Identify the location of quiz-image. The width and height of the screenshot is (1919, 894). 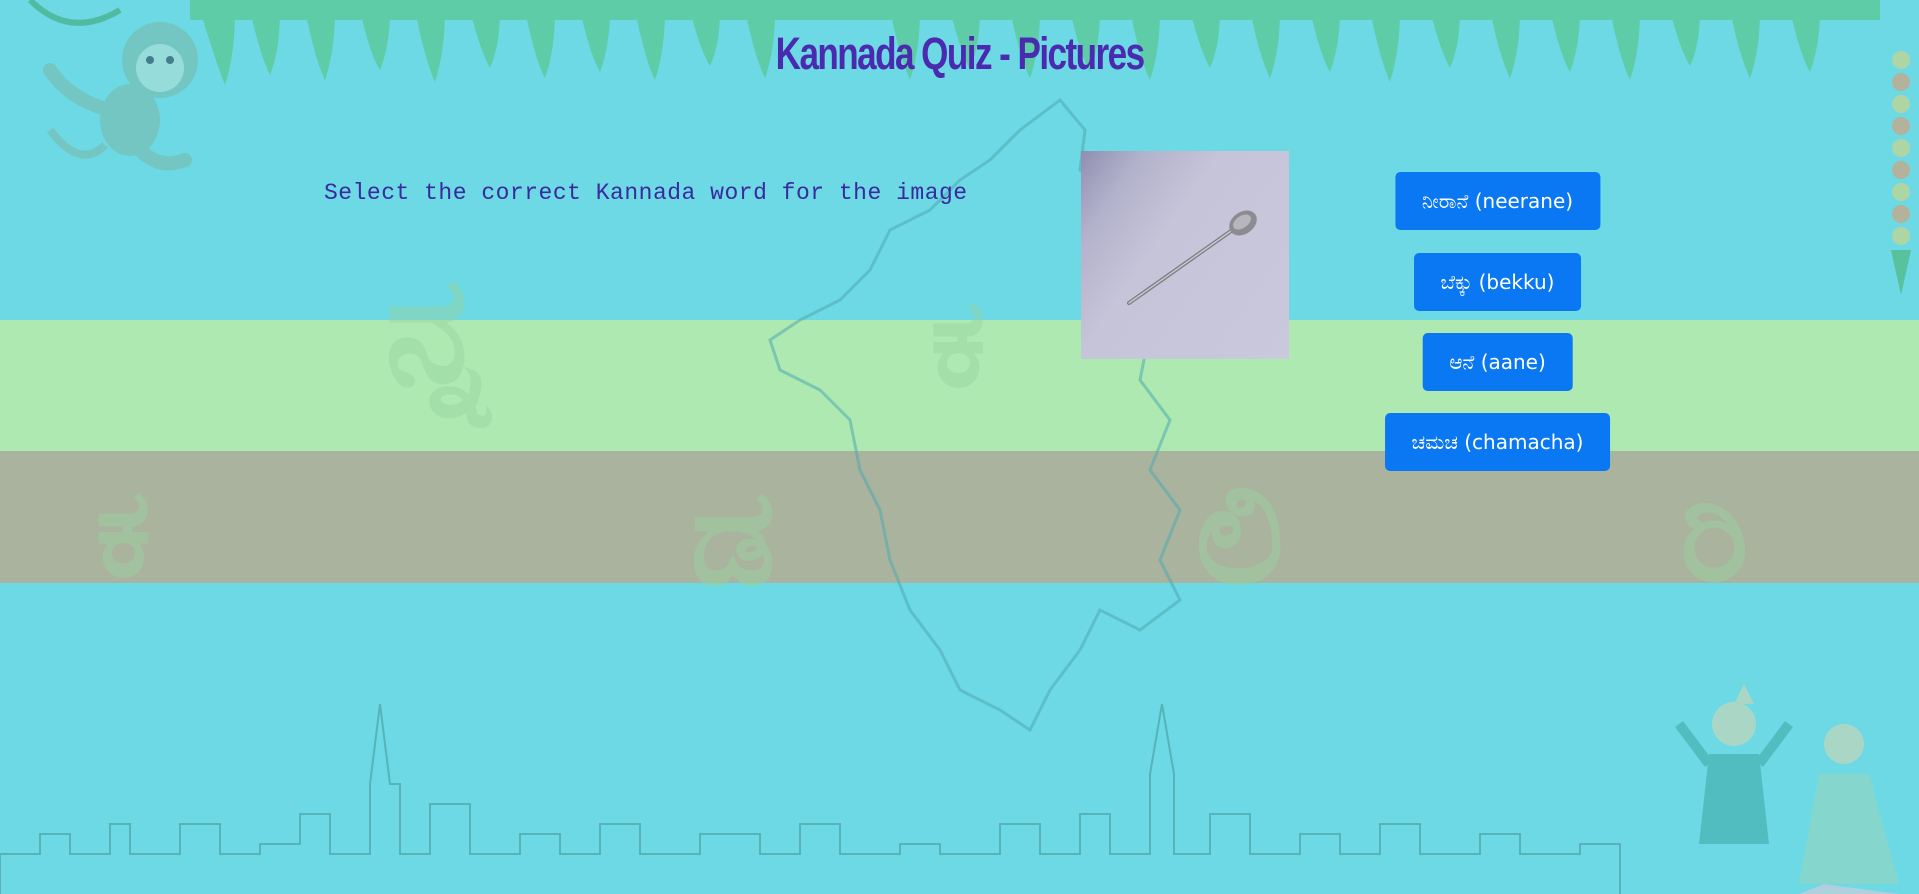
(1185, 255).